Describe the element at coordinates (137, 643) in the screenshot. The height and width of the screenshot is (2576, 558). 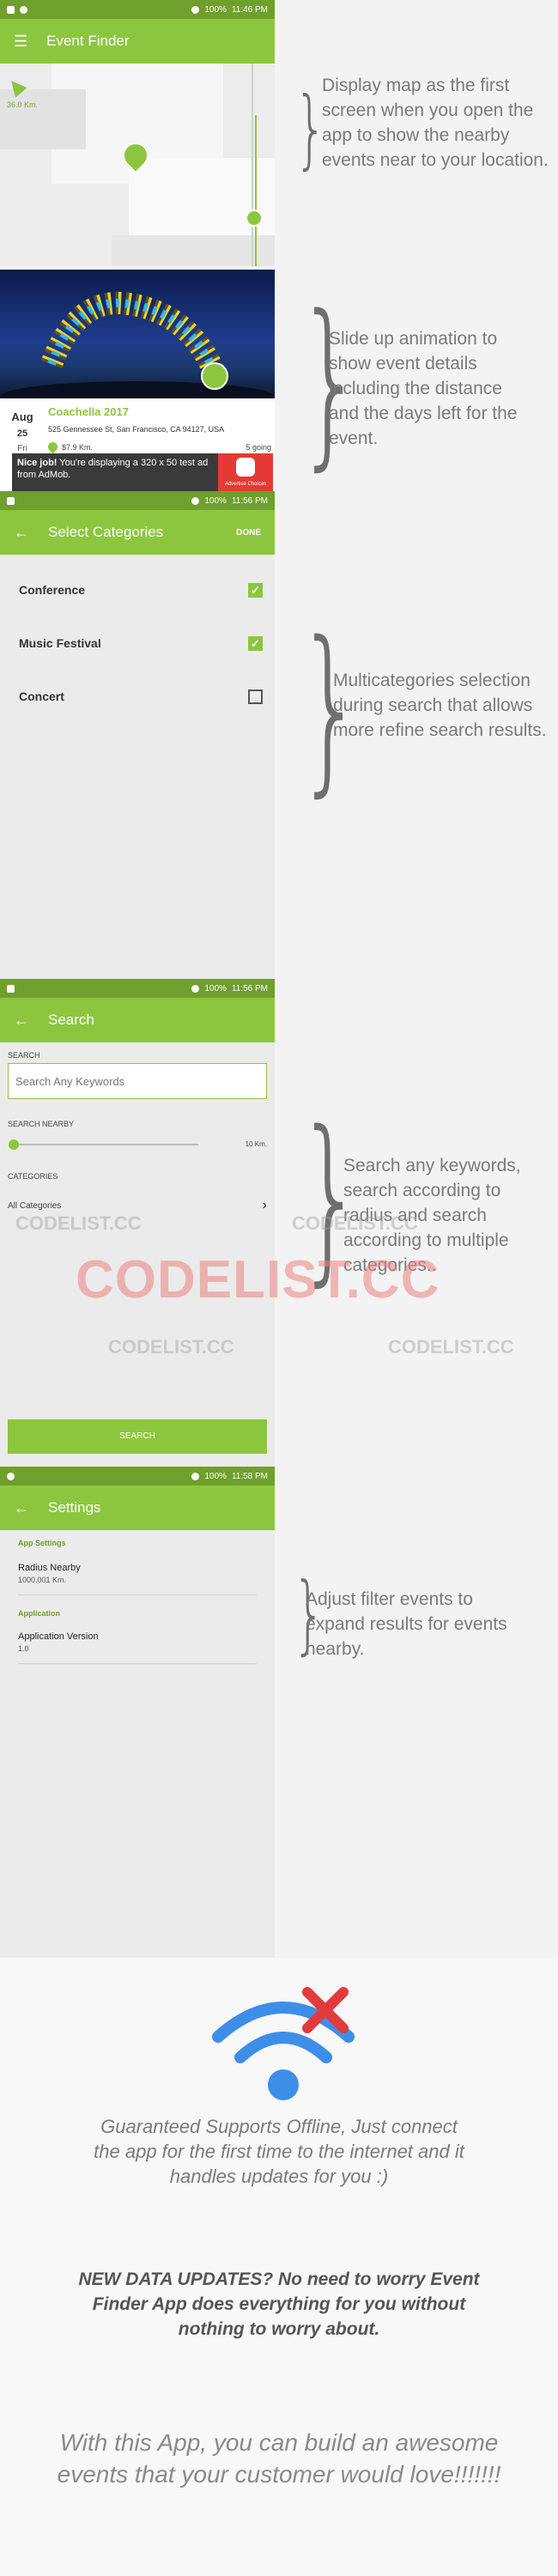
I see `category-item-music-festival: Music Festival ✓` at that location.